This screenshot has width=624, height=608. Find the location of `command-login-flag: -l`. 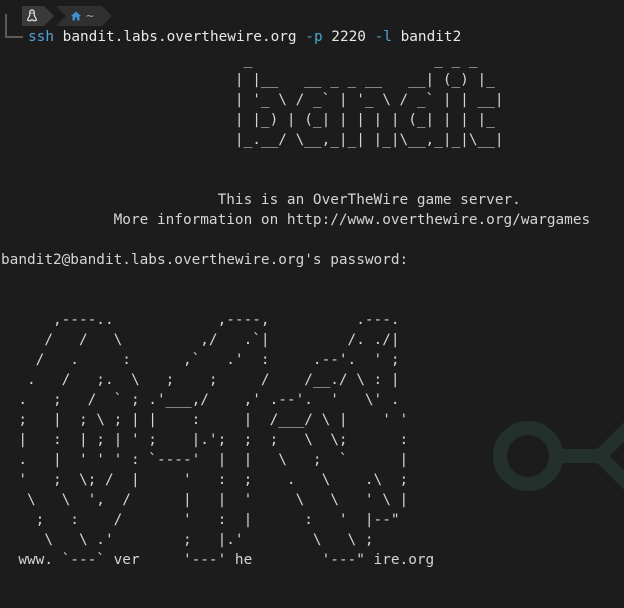

command-login-flag: -l is located at coordinates (383, 37).